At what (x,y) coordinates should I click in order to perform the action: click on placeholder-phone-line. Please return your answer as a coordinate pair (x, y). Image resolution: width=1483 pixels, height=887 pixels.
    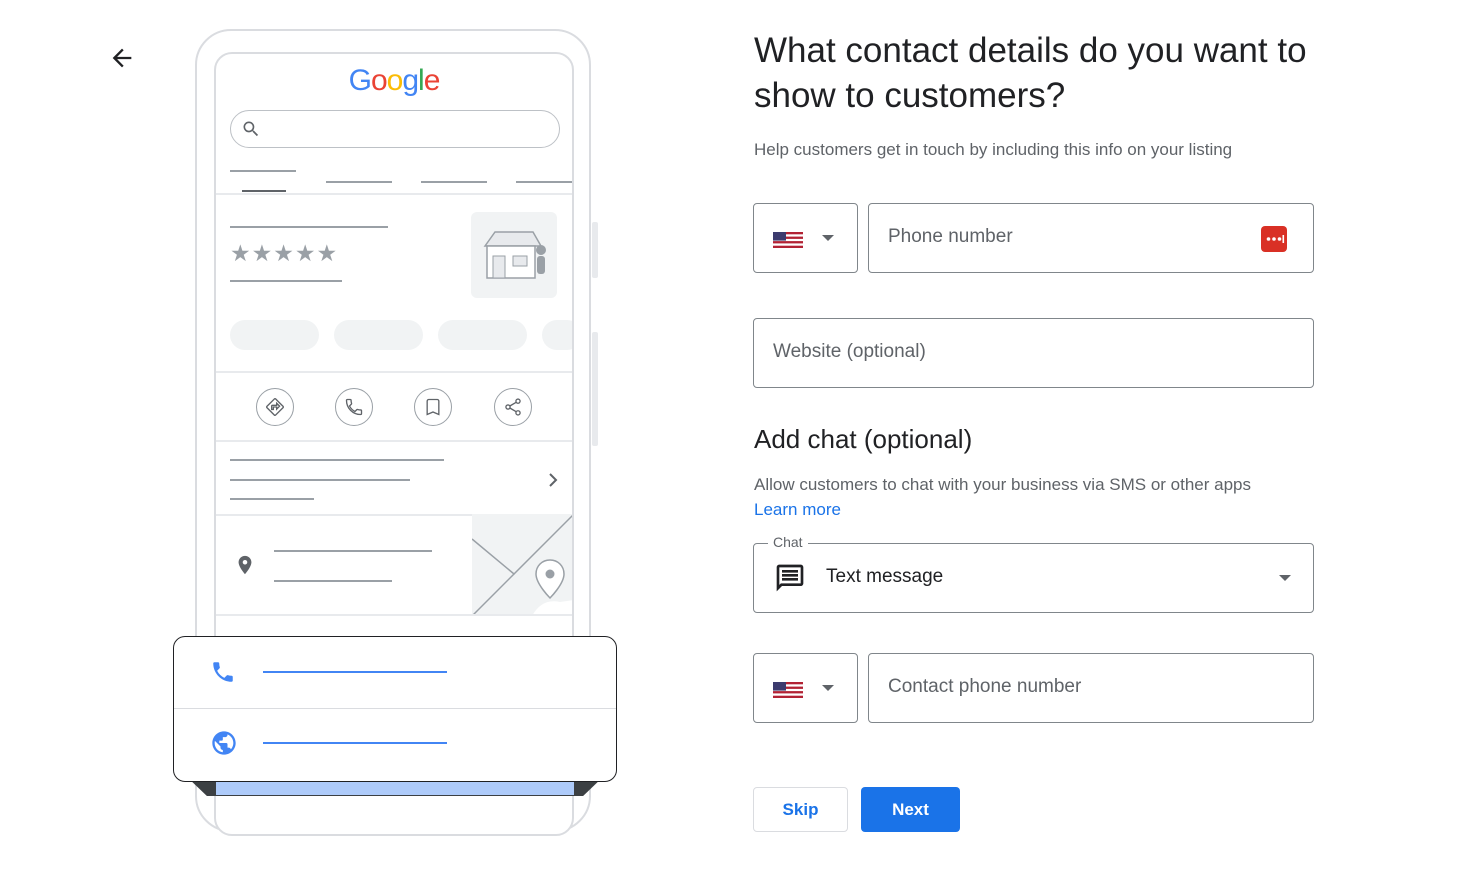
    Looking at the image, I should click on (355, 672).